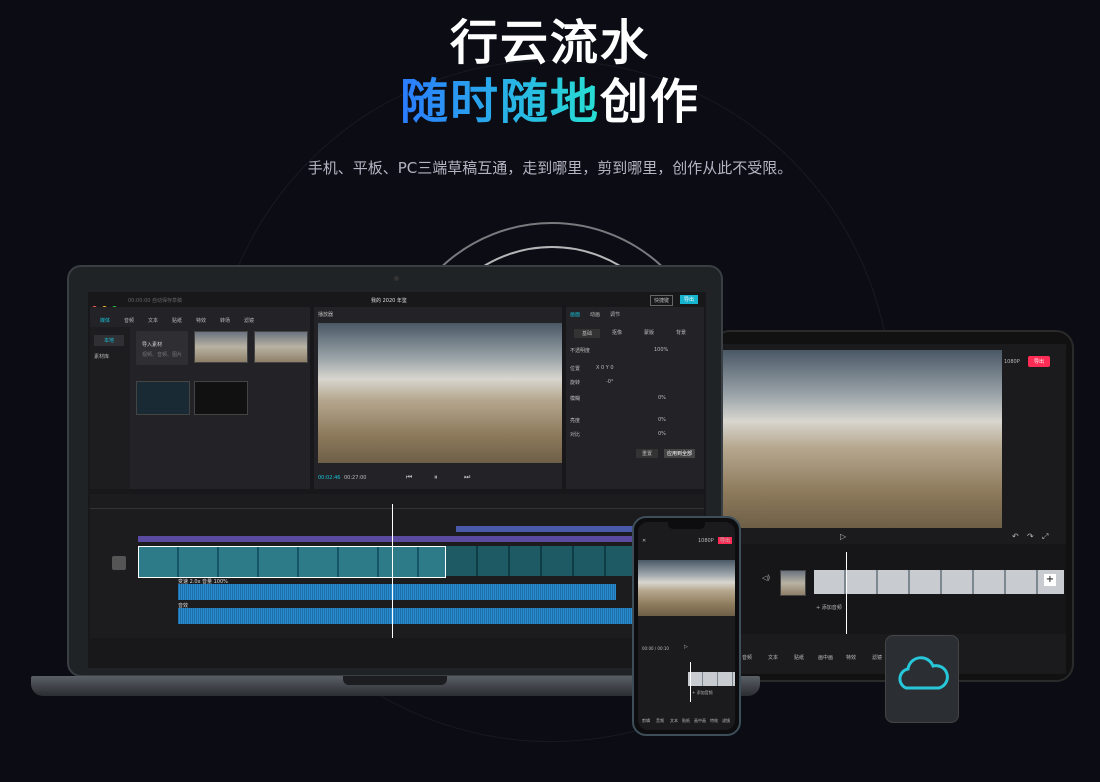  Describe the element at coordinates (153, 320) in the screenshot. I see `tab-text: 文本` at that location.